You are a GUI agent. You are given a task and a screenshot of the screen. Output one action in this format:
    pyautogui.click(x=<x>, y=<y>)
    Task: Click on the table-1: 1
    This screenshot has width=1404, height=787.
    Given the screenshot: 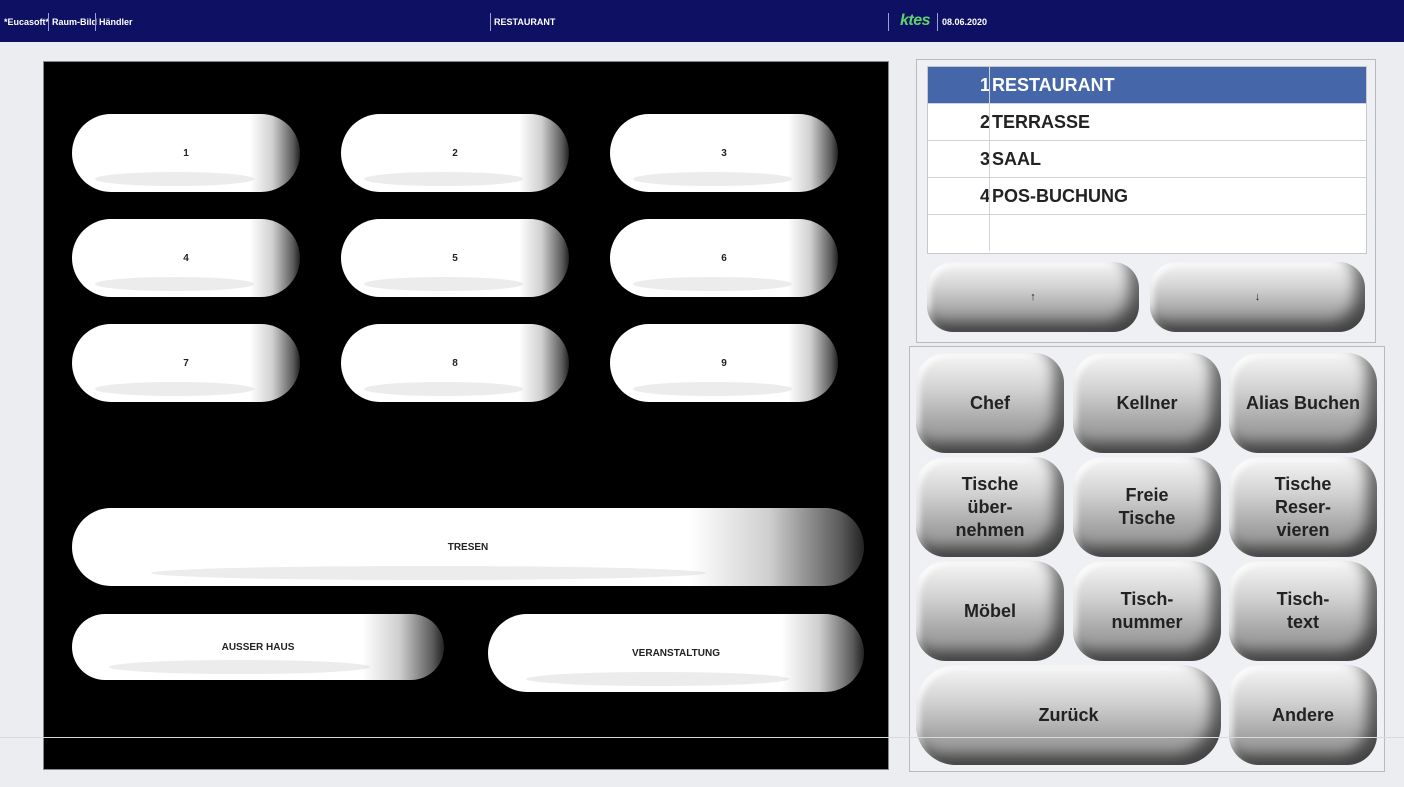 What is the action you would take?
    pyautogui.click(x=186, y=153)
    